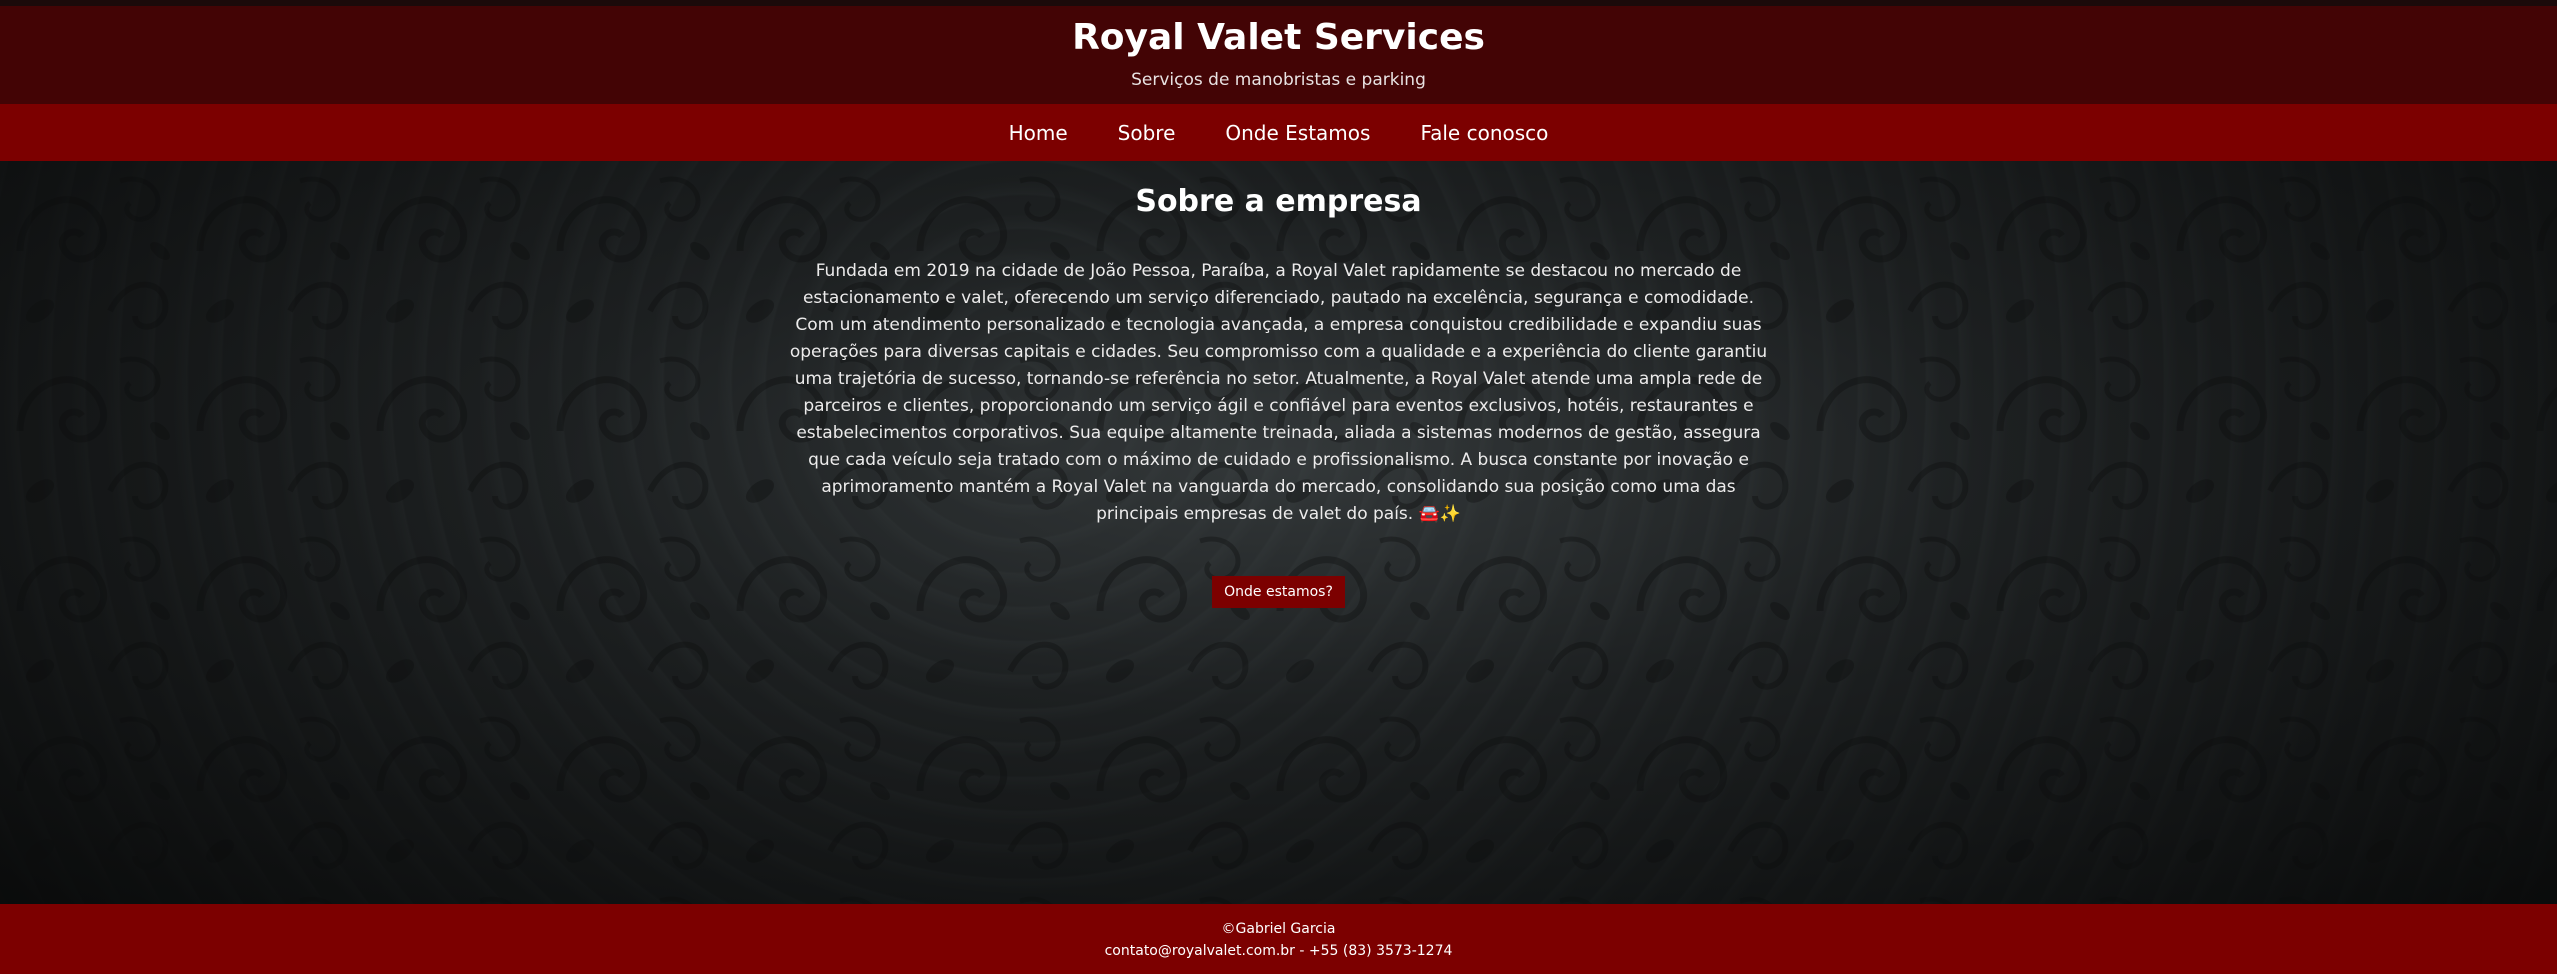  I want to click on site-title: Royal Valet Services, so click(1278, 37).